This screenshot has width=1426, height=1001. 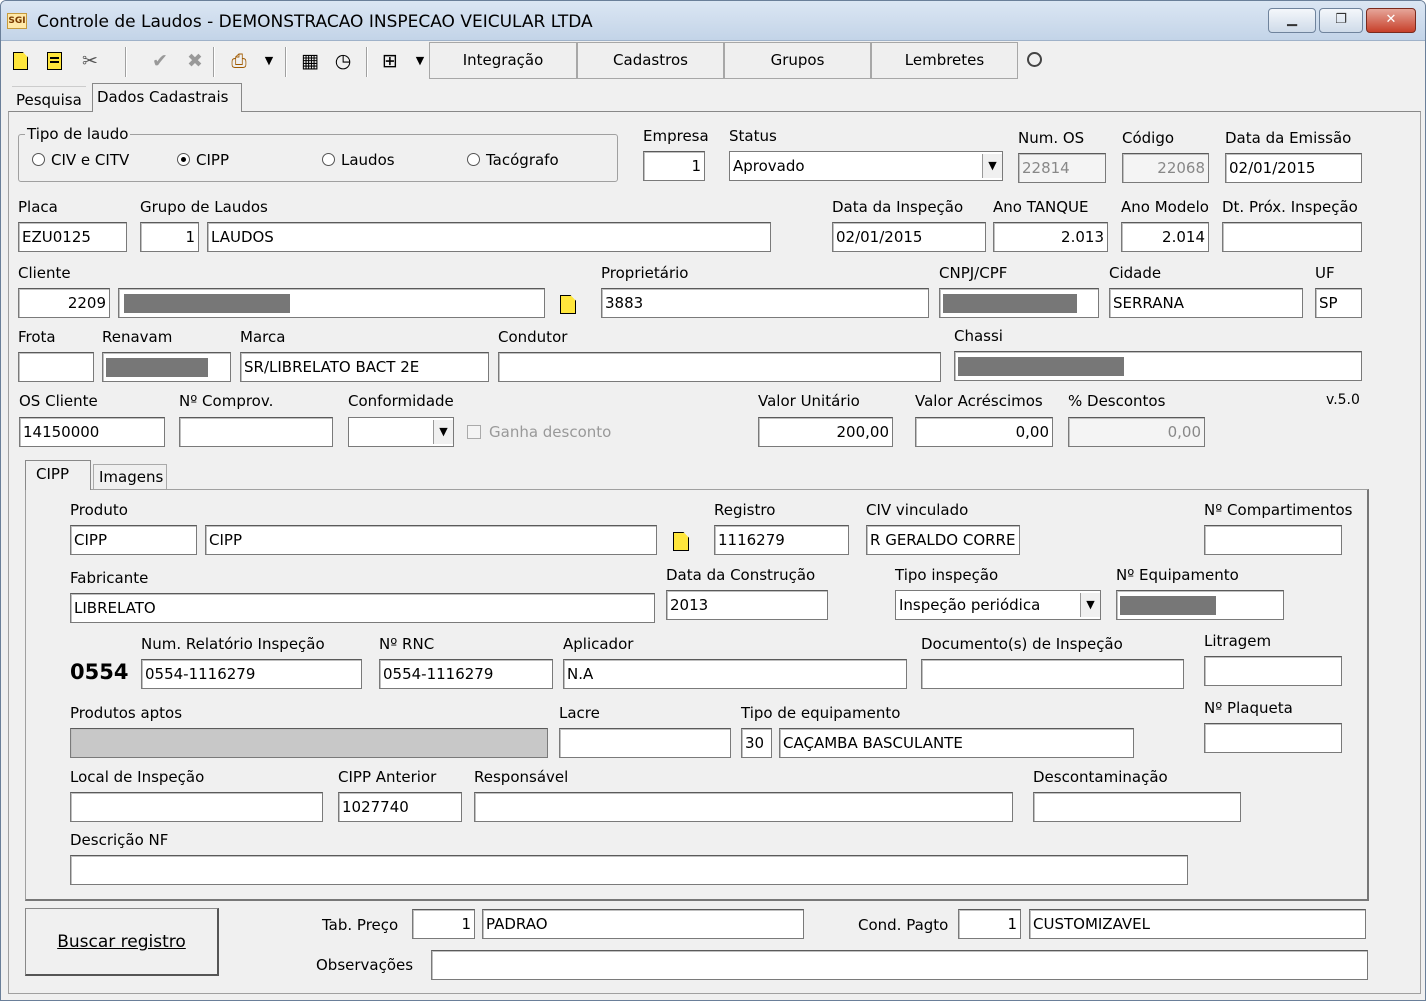 I want to click on produtos-aptos-field, so click(x=309, y=743).